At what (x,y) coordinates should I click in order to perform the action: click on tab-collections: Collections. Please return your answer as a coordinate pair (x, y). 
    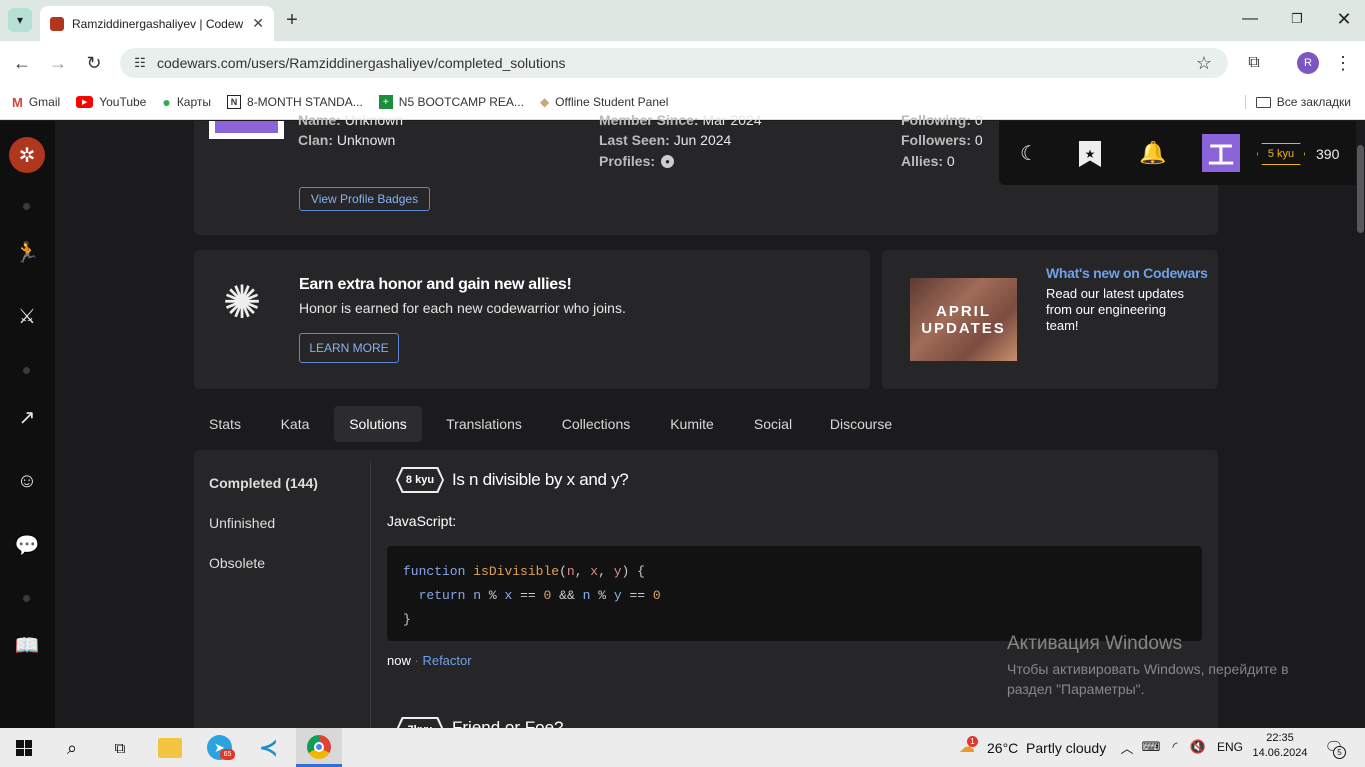
    Looking at the image, I should click on (596, 424).